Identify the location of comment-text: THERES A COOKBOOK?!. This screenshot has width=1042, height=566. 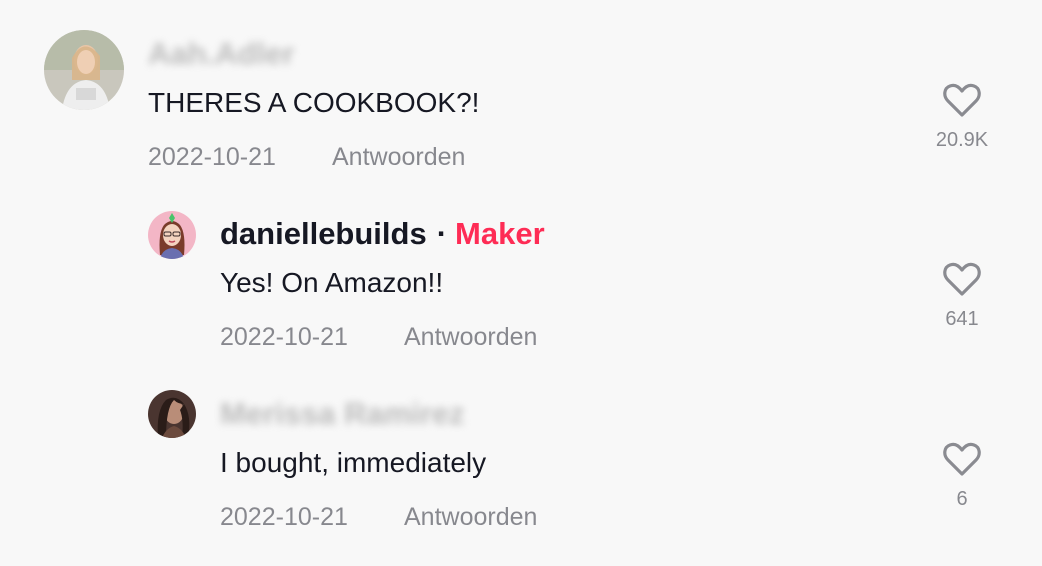
(314, 102).